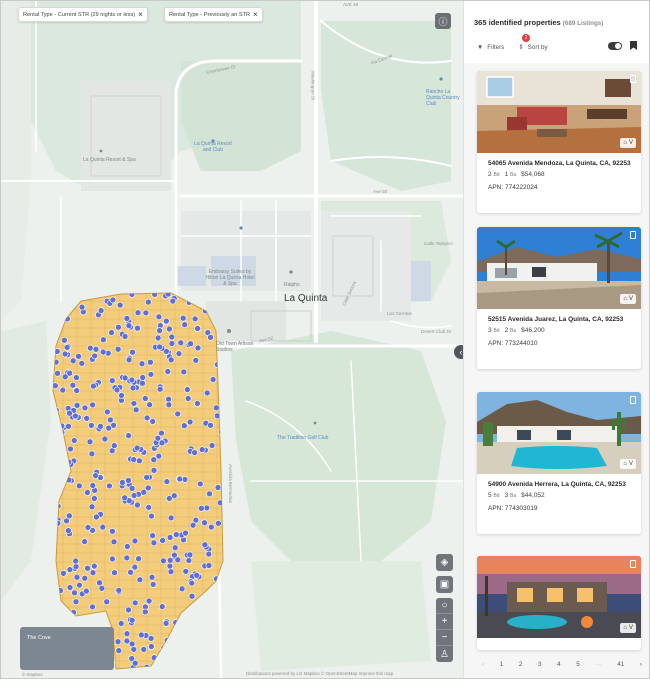 This screenshot has width=650, height=679. Describe the element at coordinates (483, 664) in the screenshot. I see `prev-page-button: ‹` at that location.